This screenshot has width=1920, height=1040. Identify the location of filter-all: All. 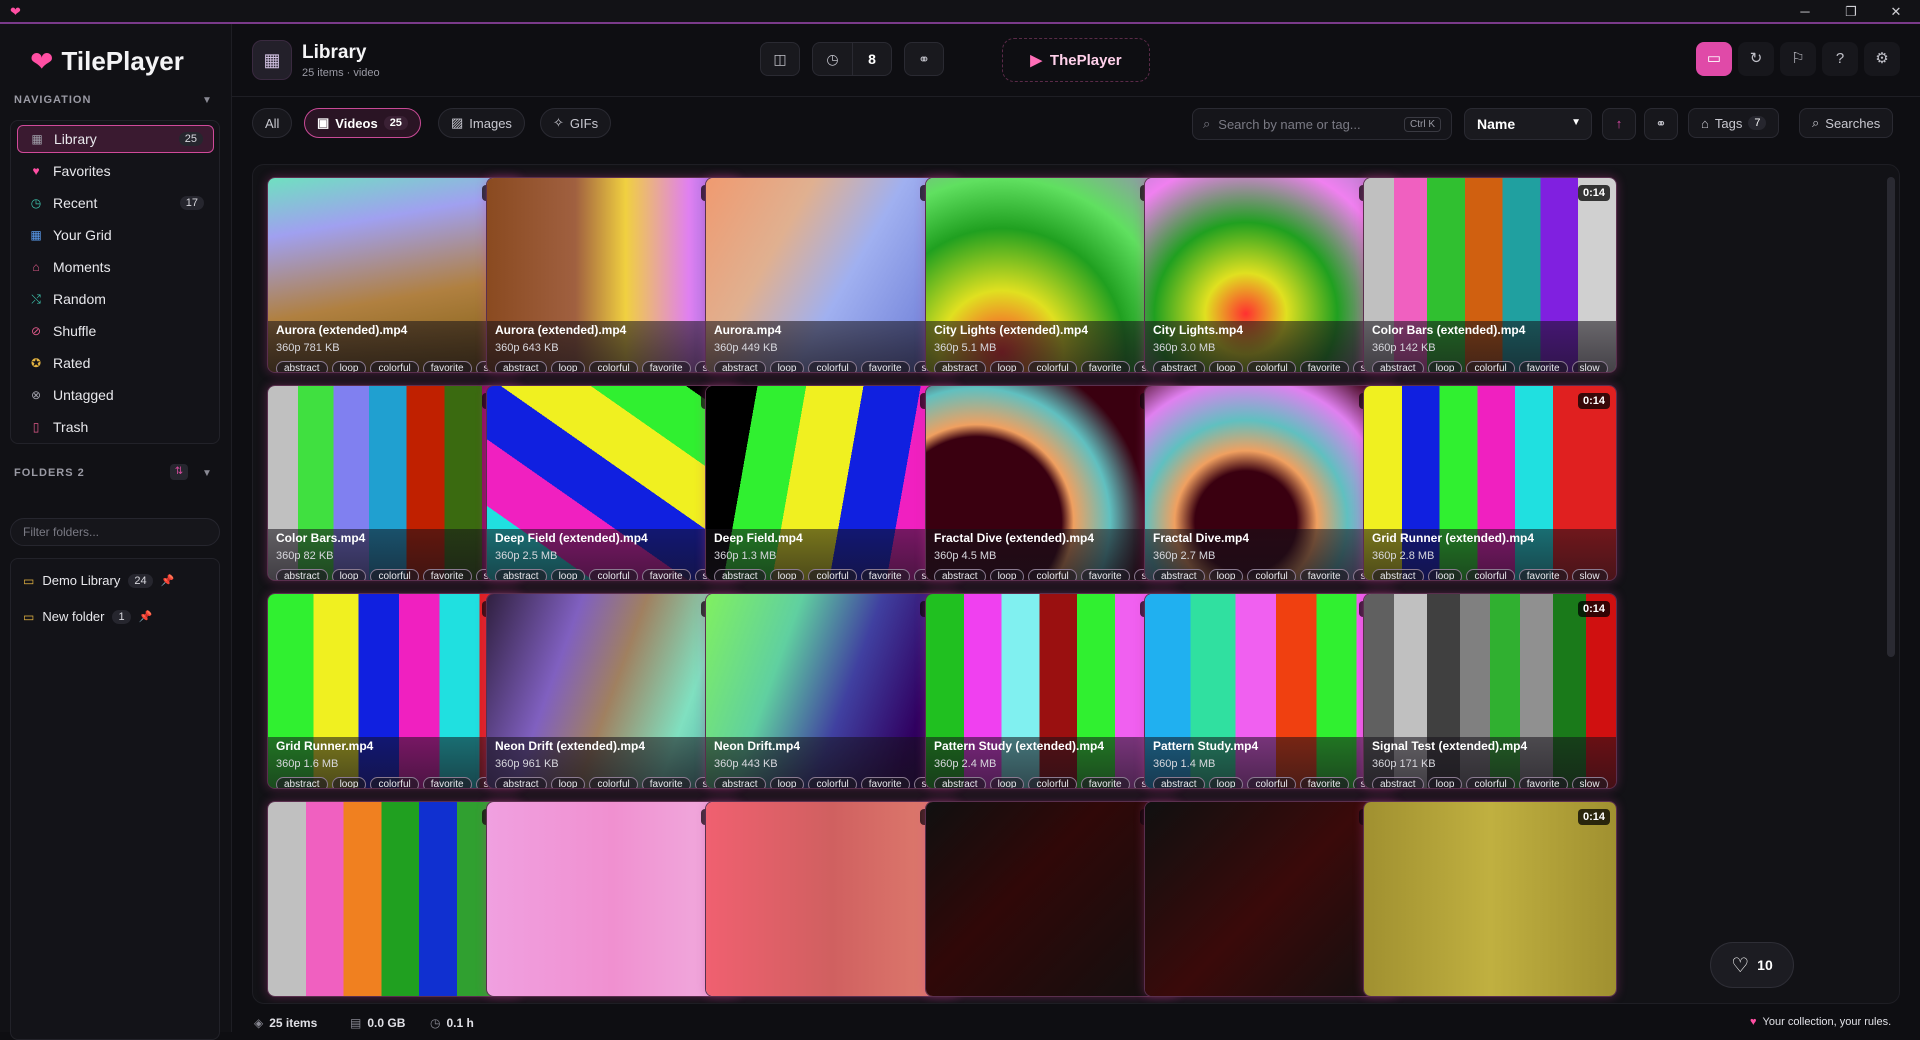
(272, 123).